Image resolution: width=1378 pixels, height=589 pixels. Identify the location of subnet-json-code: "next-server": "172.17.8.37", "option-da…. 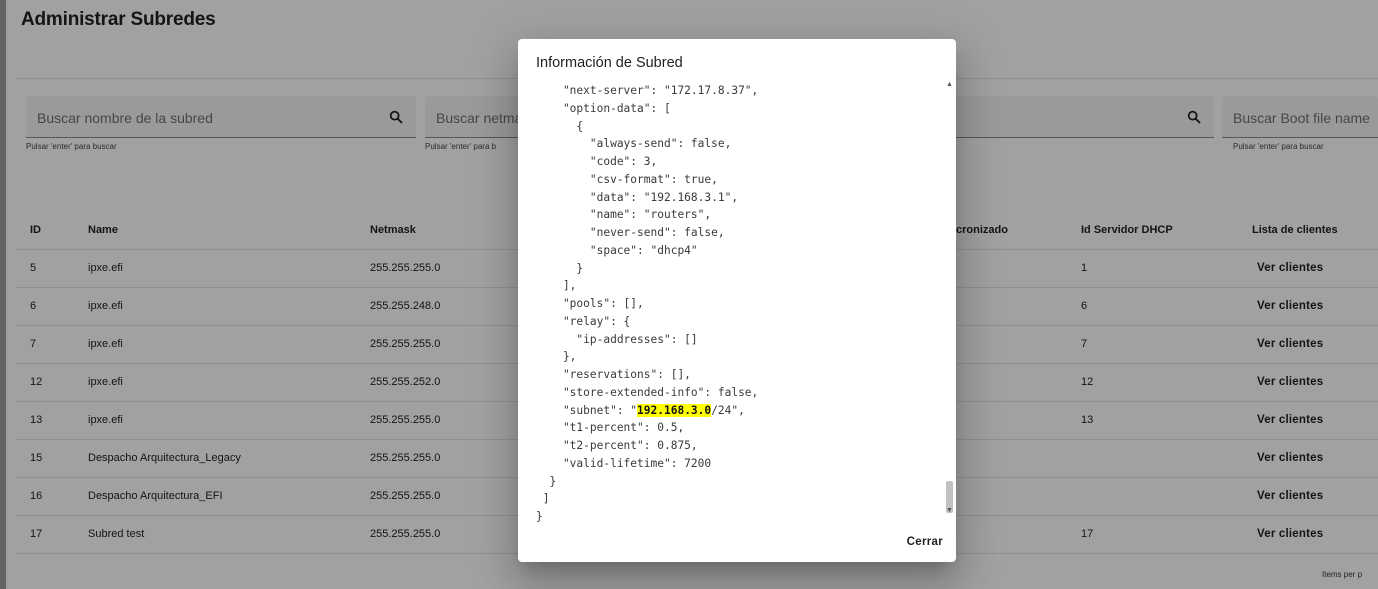
(647, 304).